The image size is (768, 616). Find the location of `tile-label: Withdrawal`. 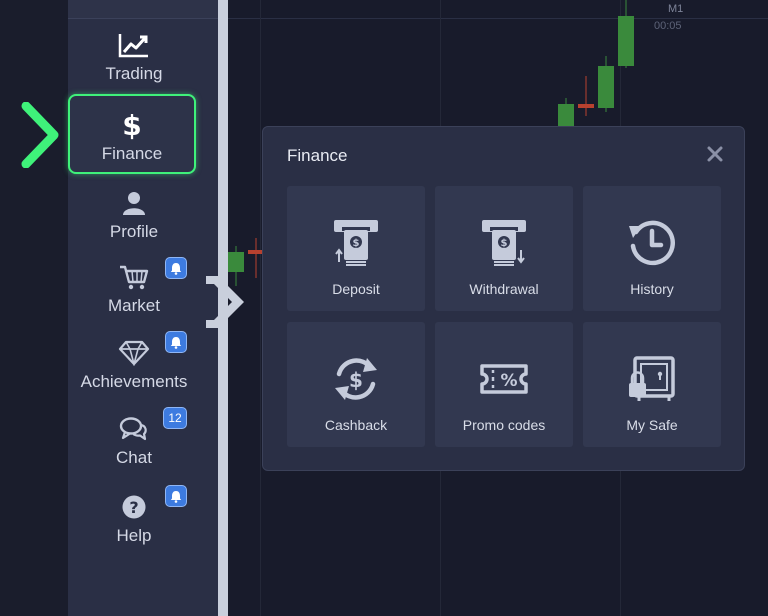

tile-label: Withdrawal is located at coordinates (504, 289).